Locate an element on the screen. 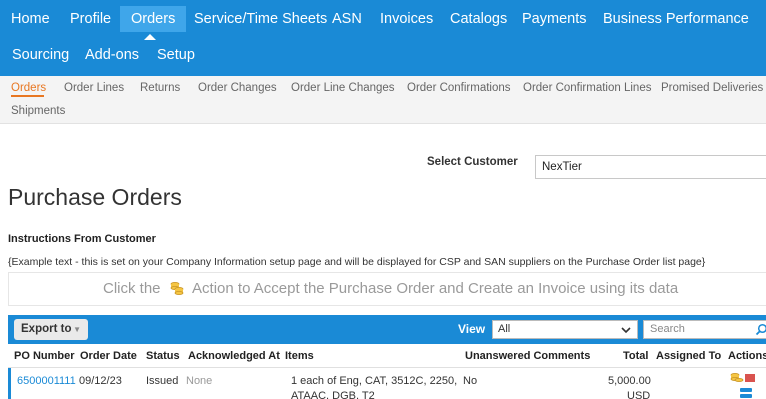  table-toolbar: Export to ▼ View All Search is located at coordinates (387, 329).